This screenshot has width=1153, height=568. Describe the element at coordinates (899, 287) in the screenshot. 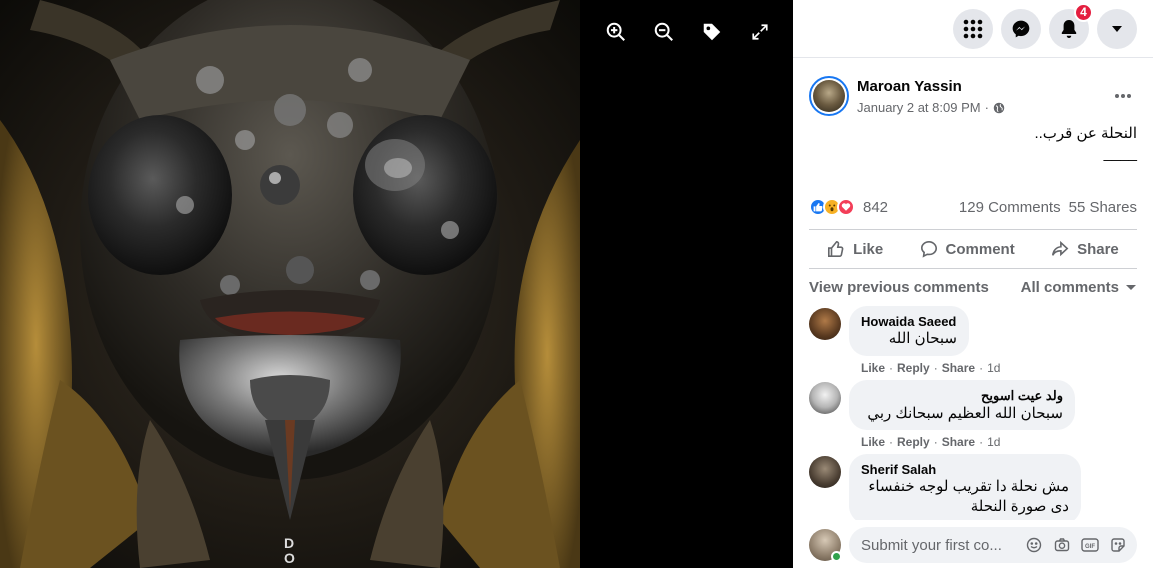

I see `view-previous-comments-link: View previous comments` at that location.